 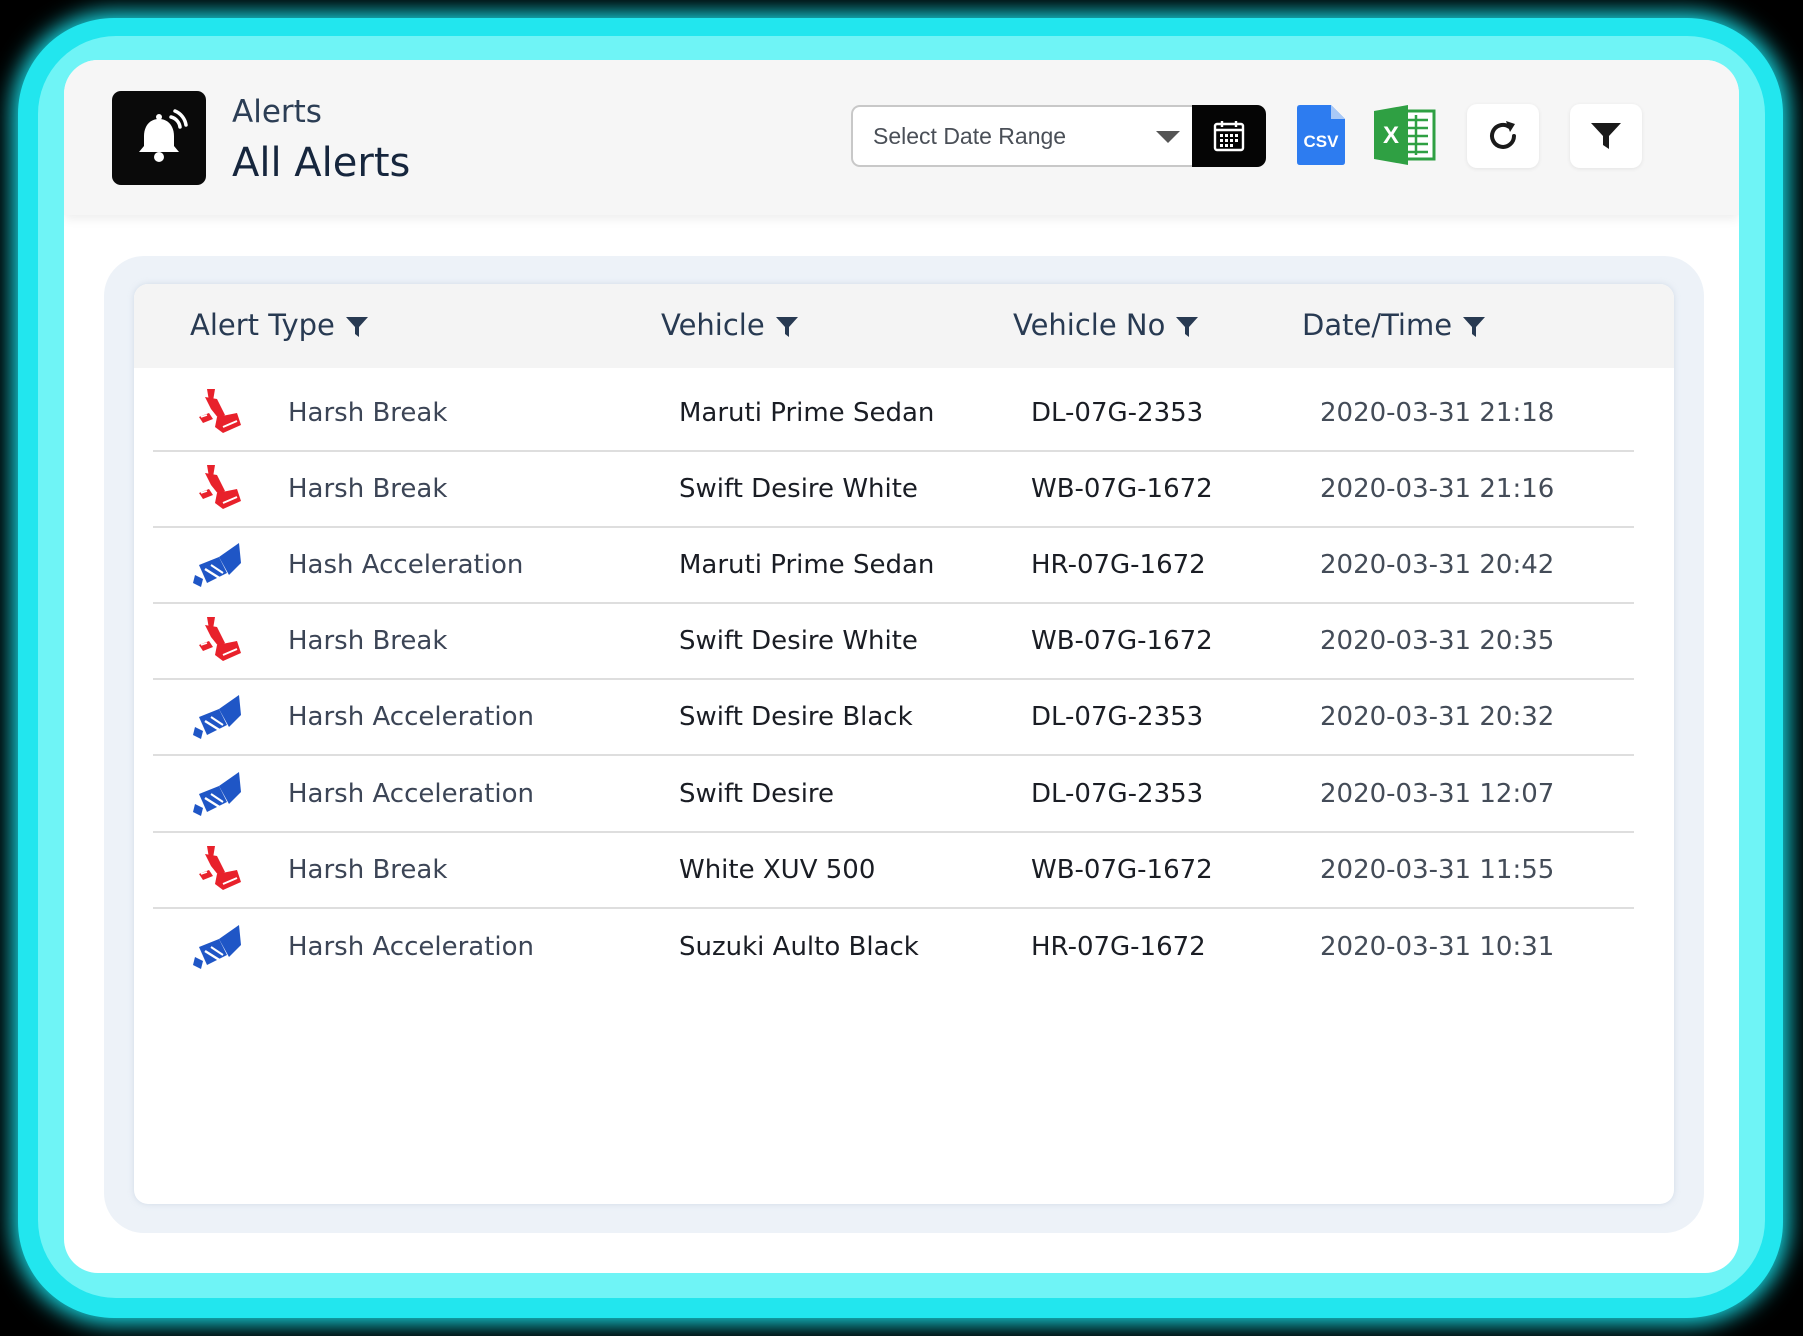 I want to click on datetime-cell: 2020-03-31 12:07, so click(x=1437, y=794).